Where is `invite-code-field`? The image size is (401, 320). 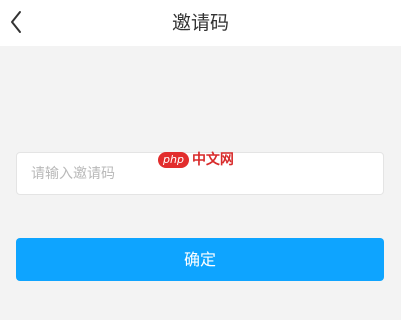
invite-code-field is located at coordinates (200, 173).